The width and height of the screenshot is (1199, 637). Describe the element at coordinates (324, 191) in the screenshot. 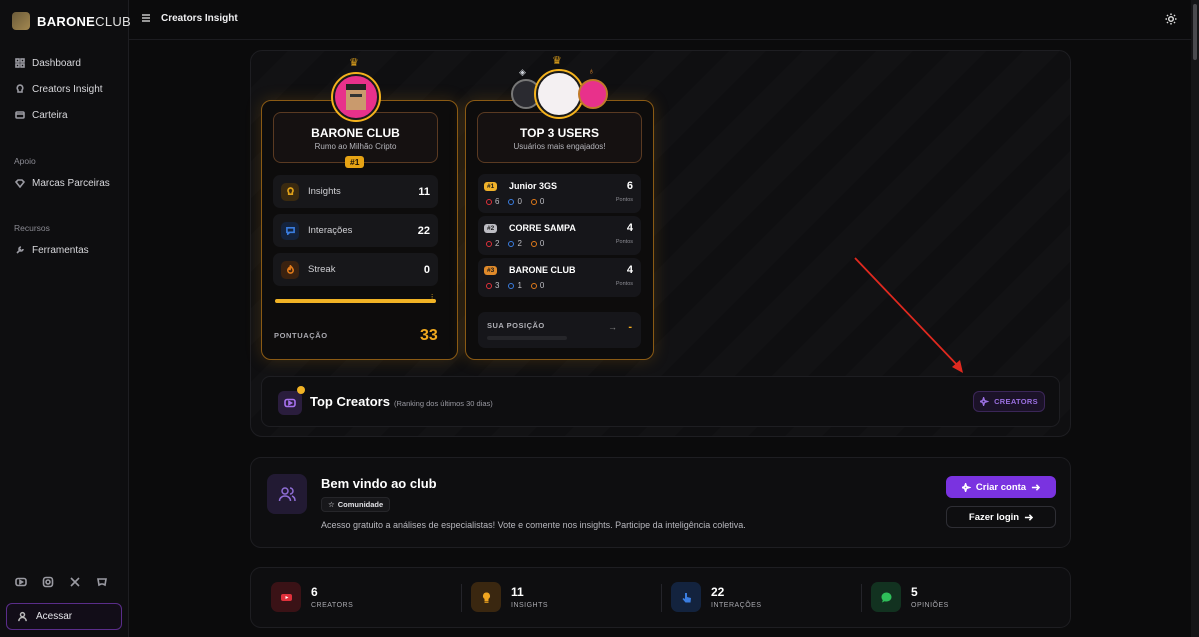

I see `stat-label: Insights` at that location.